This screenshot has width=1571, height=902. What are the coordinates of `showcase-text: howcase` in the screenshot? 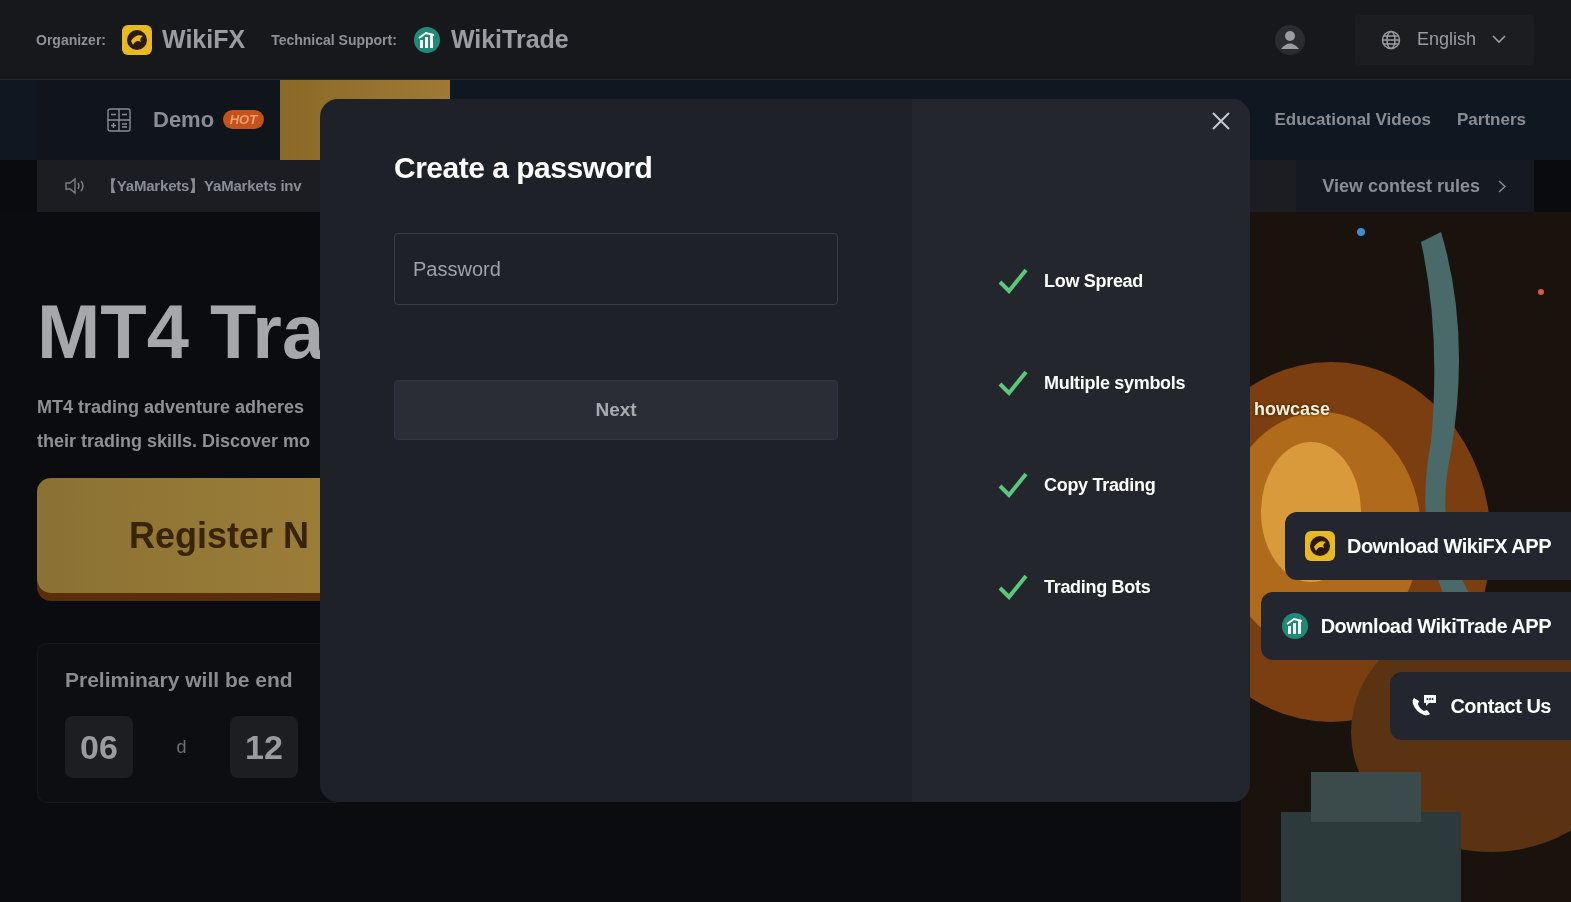 It's located at (1292, 409).